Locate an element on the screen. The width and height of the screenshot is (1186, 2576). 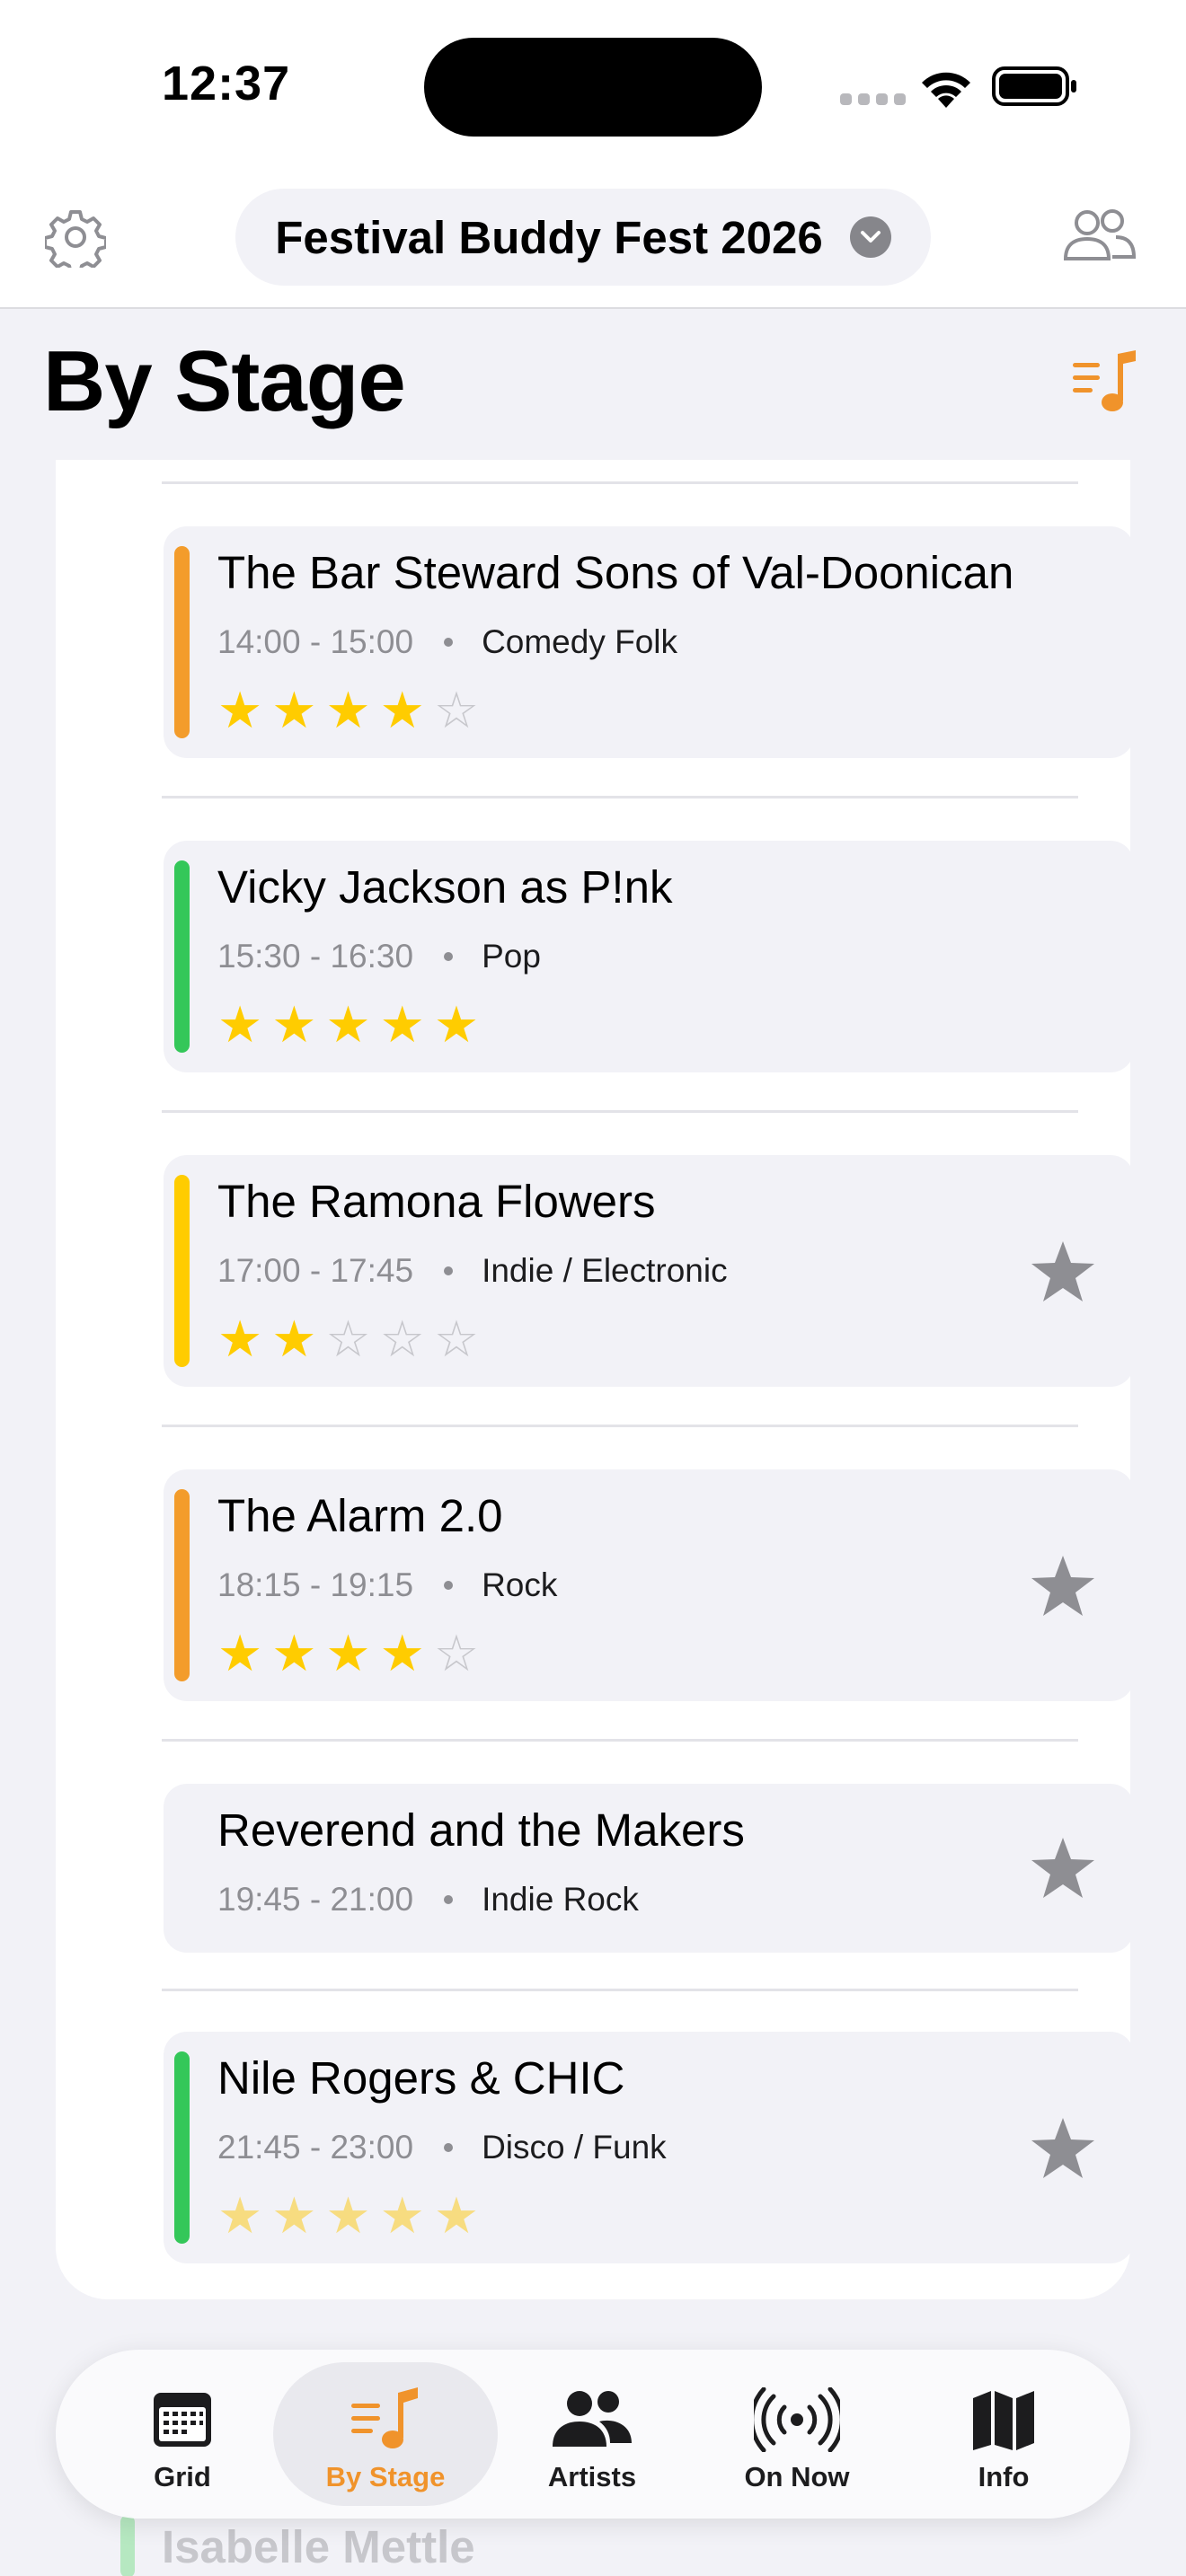
event-meta: 17:00 - 17:45 Indie / Electronic is located at coordinates (472, 1271).